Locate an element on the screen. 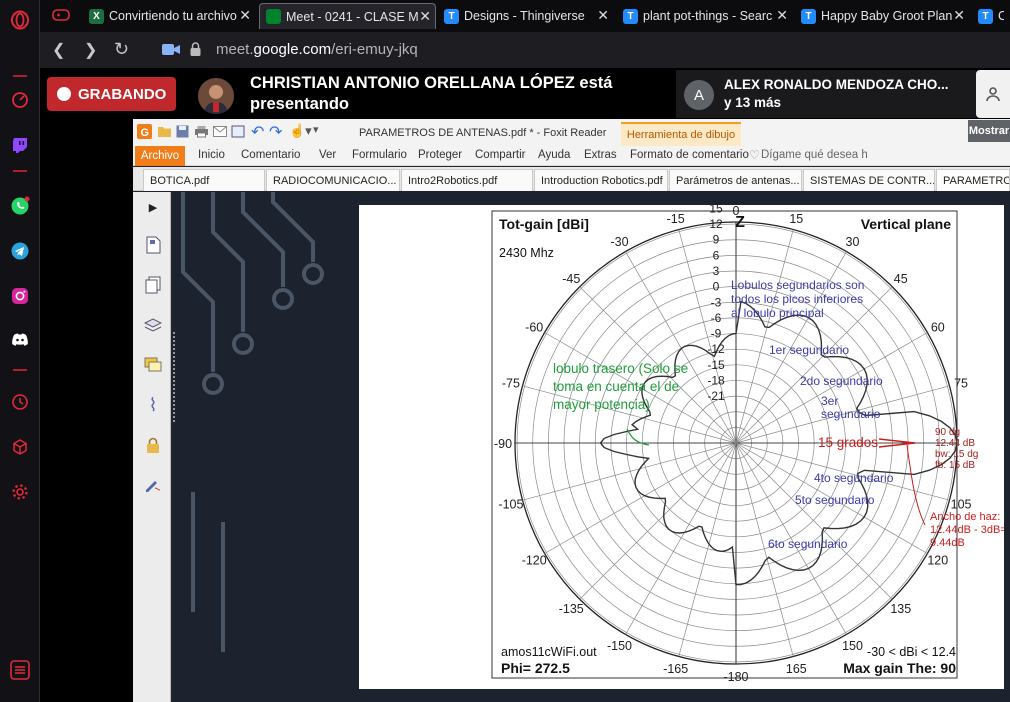  thingiverse-favicon-icon: T is located at coordinates (451, 16).